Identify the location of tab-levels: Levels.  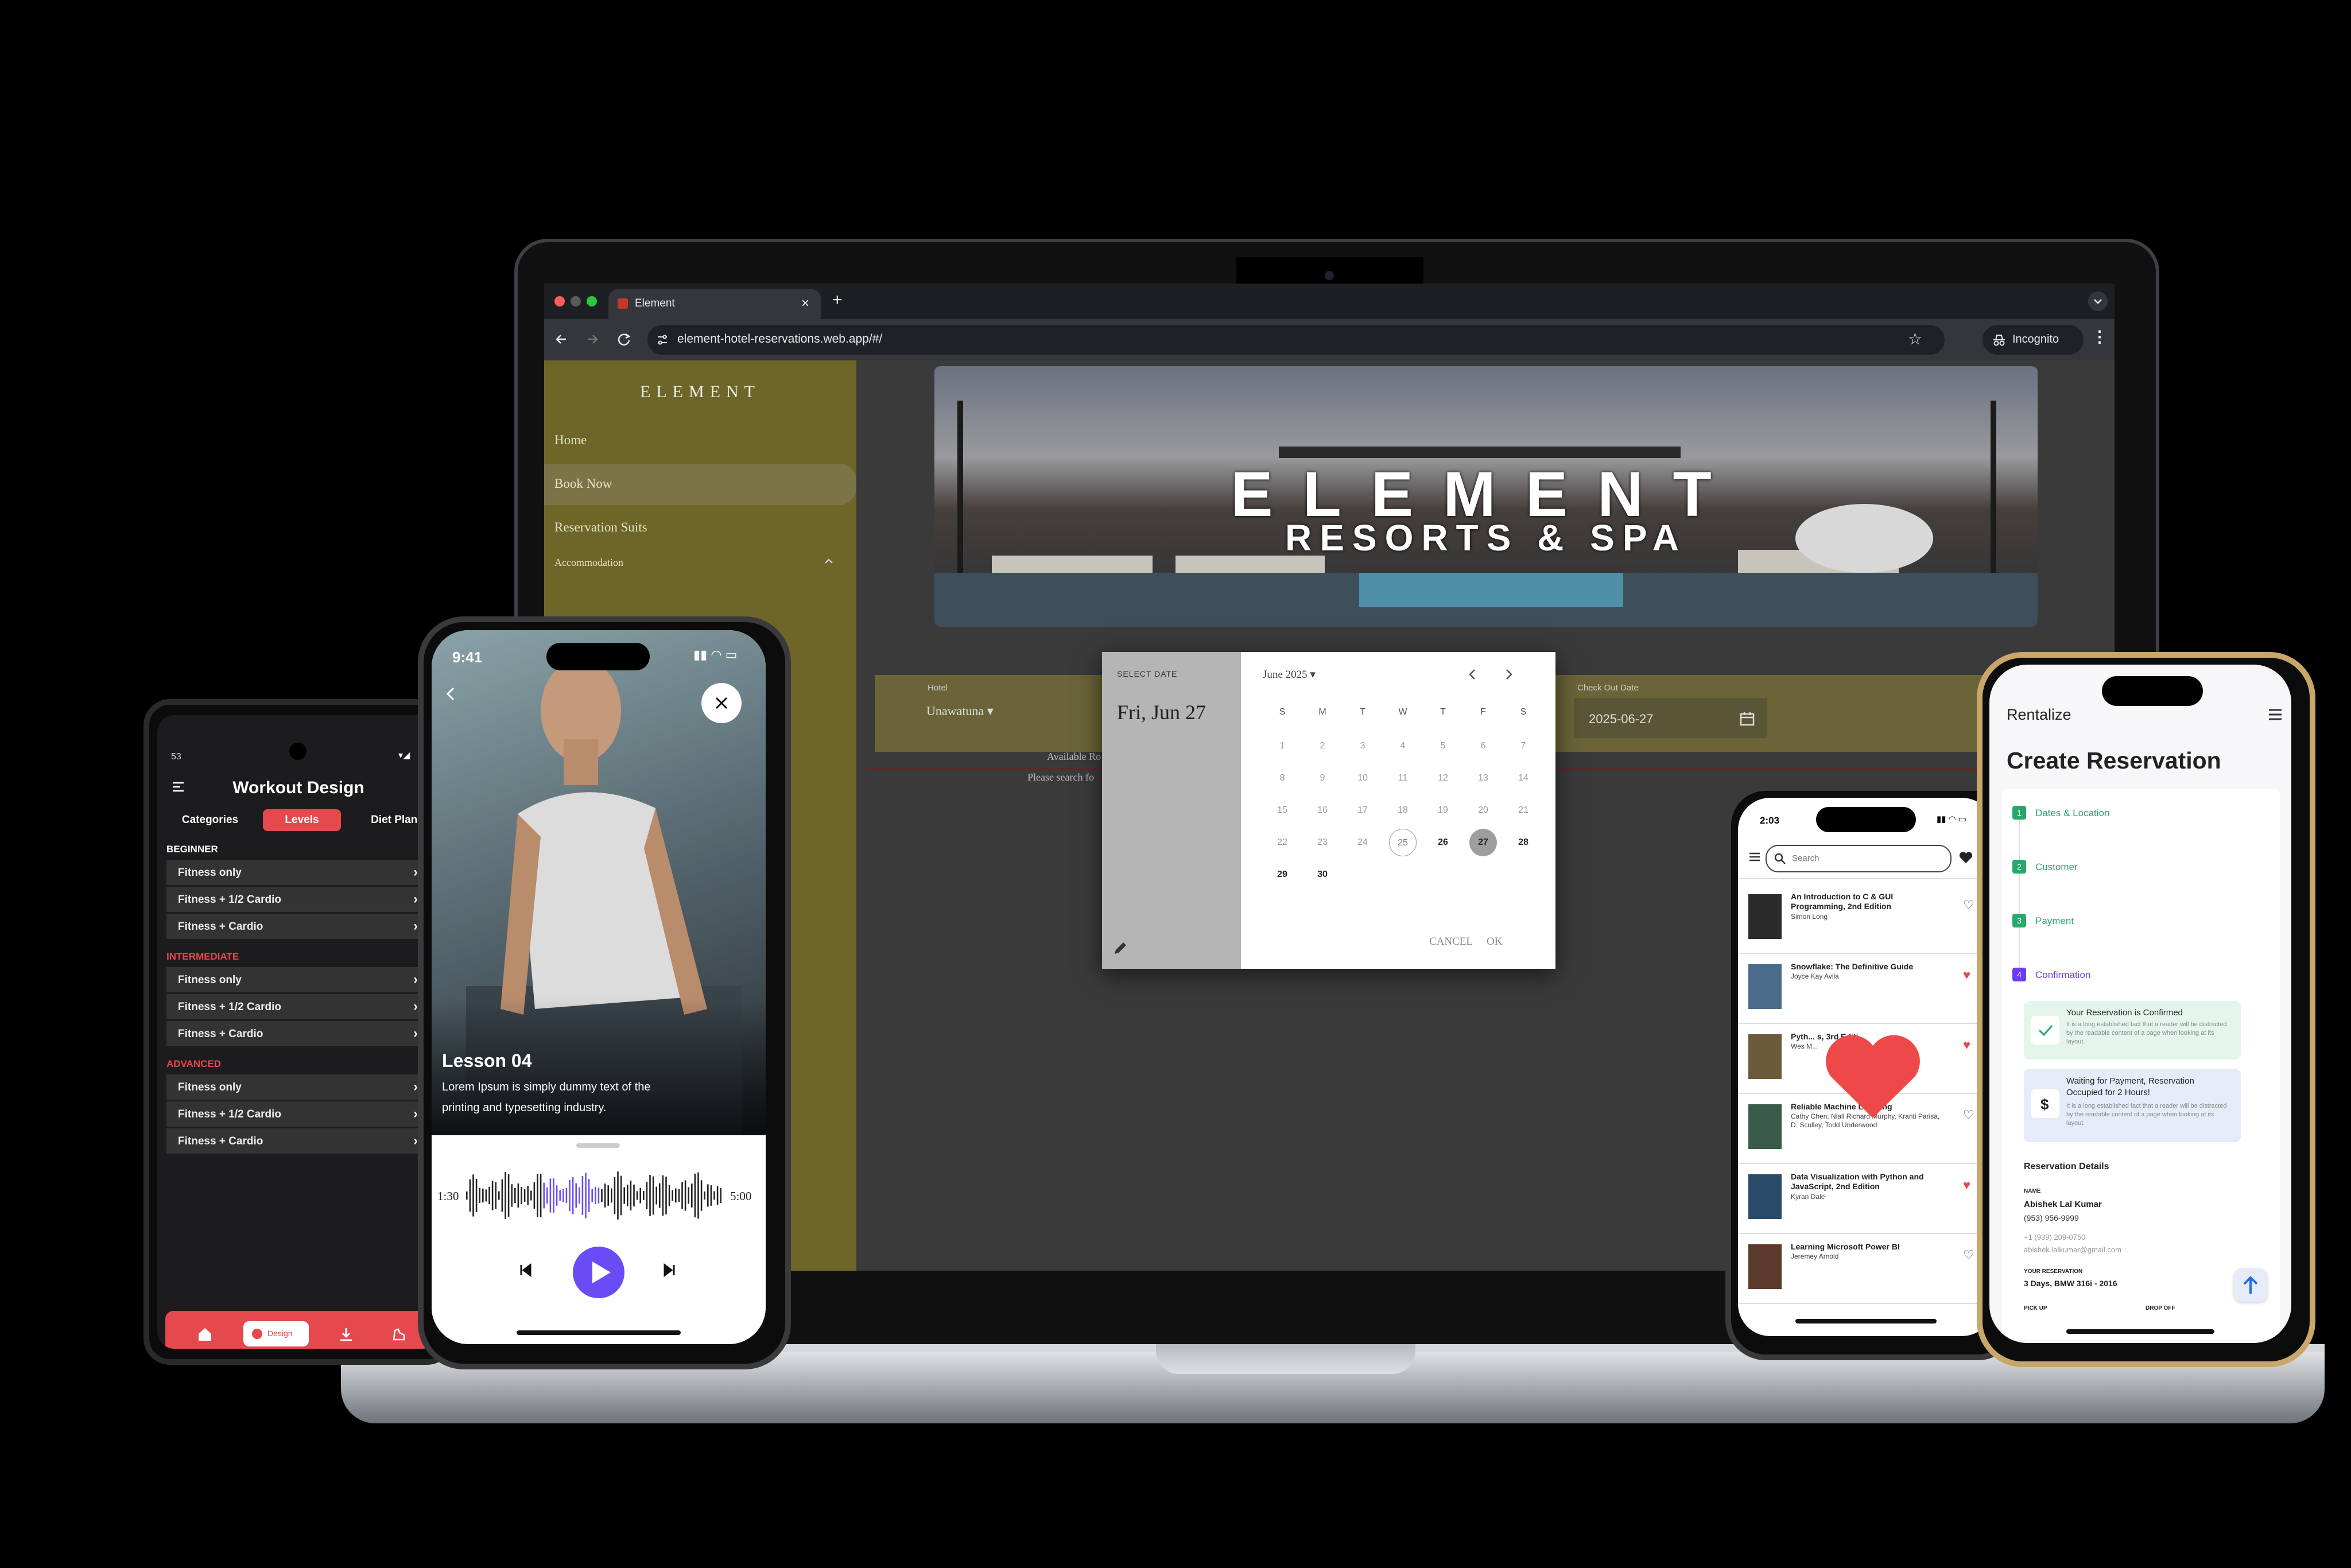
(302, 820).